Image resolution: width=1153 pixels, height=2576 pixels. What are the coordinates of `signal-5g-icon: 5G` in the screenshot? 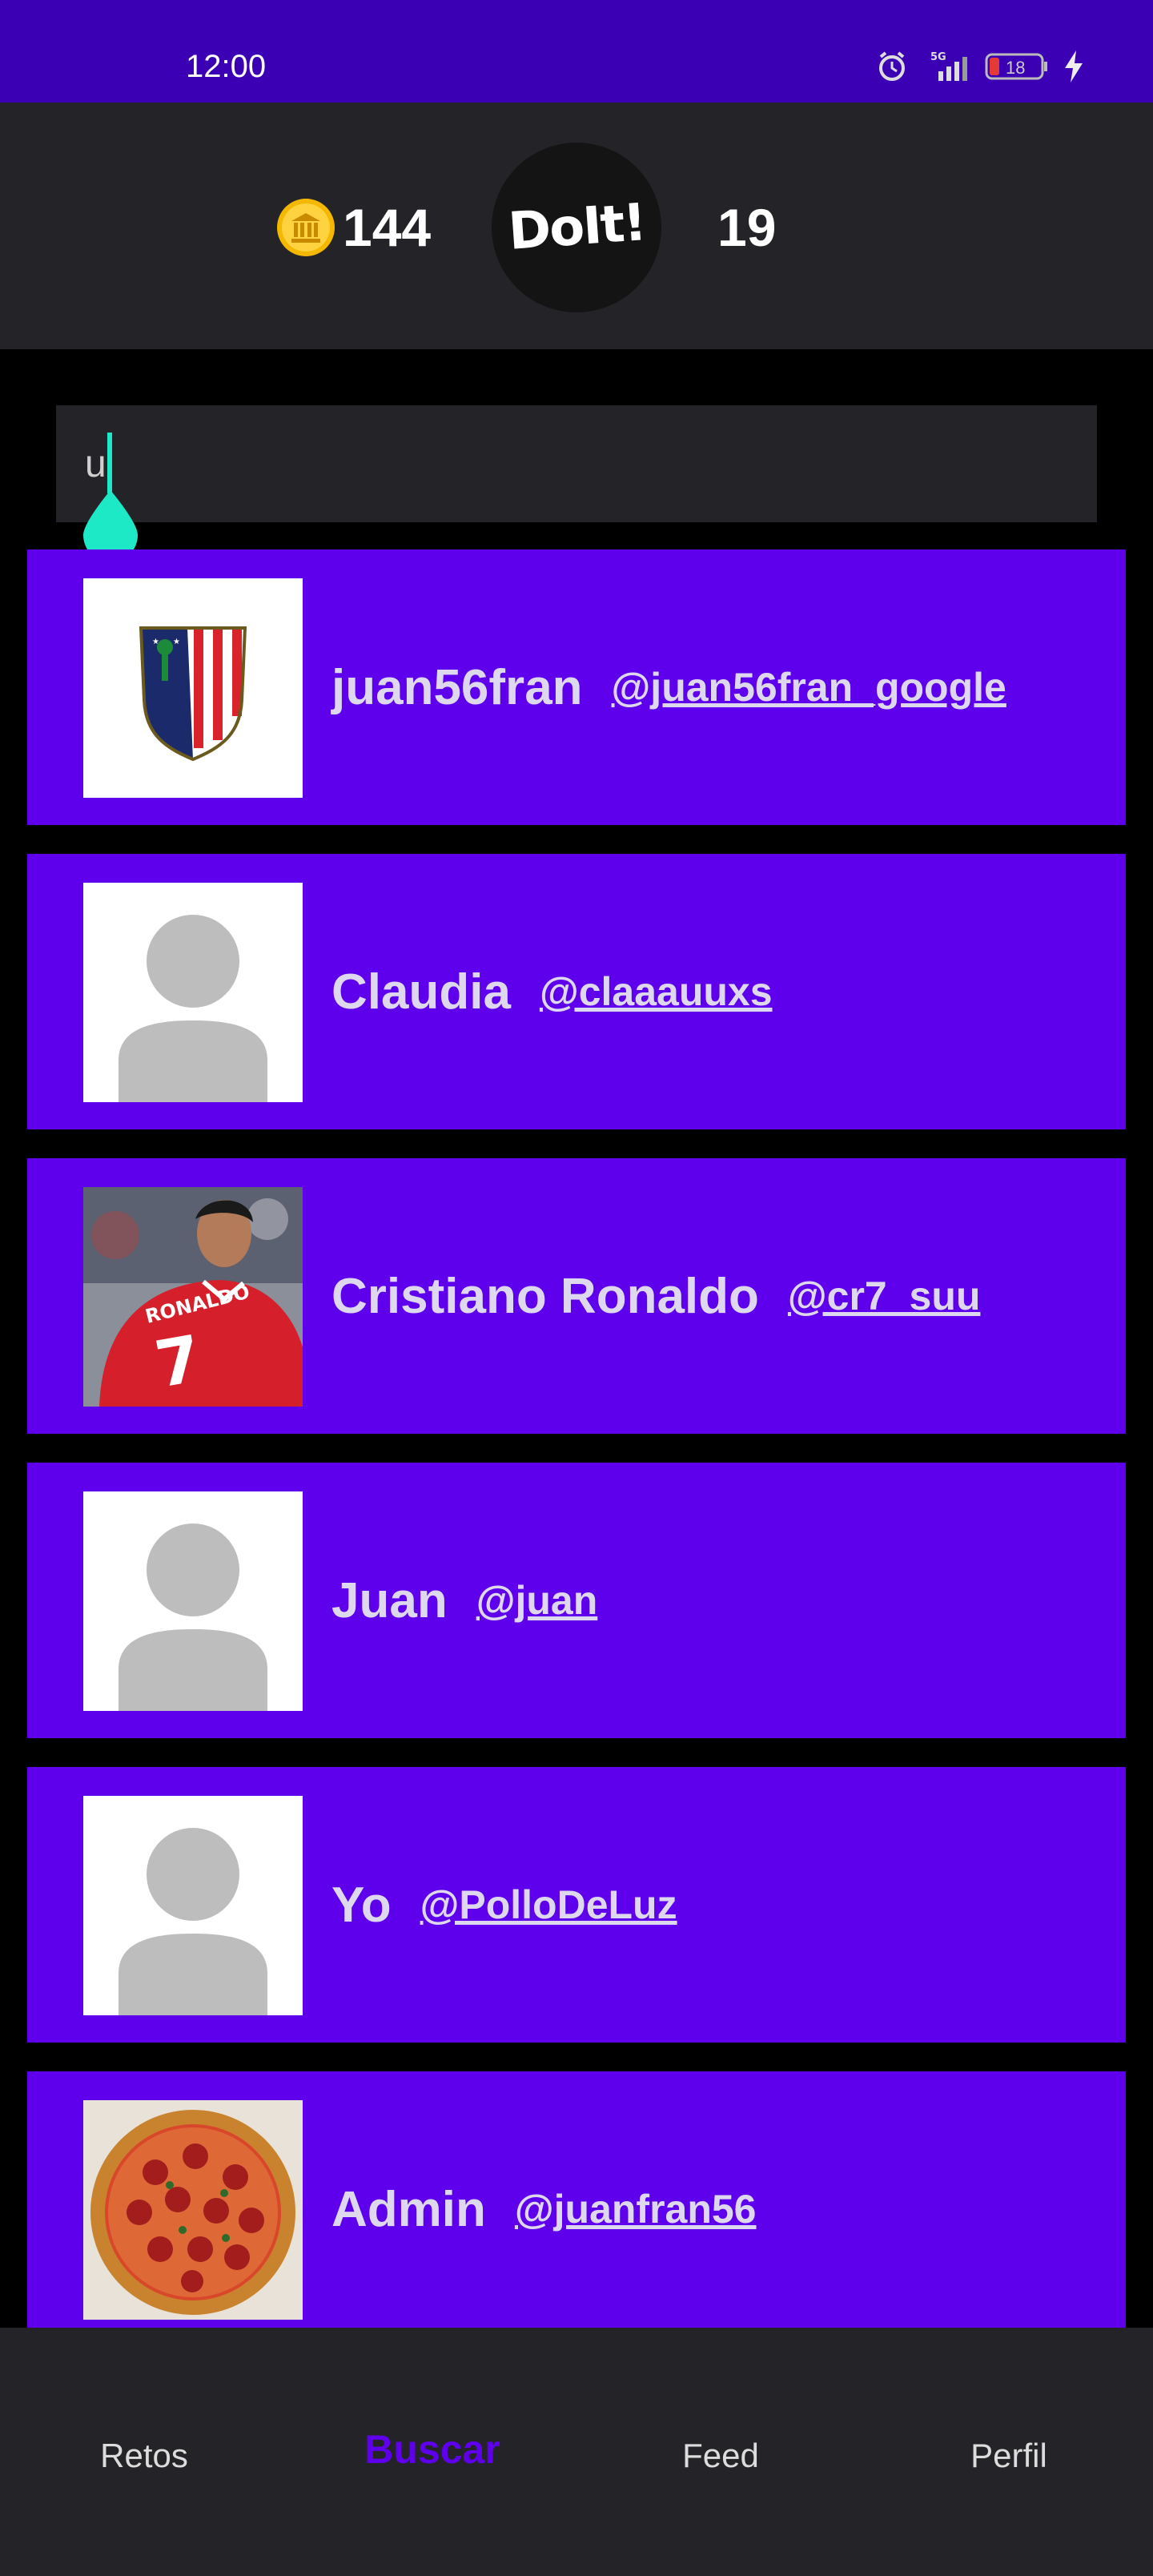 It's located at (949, 66).